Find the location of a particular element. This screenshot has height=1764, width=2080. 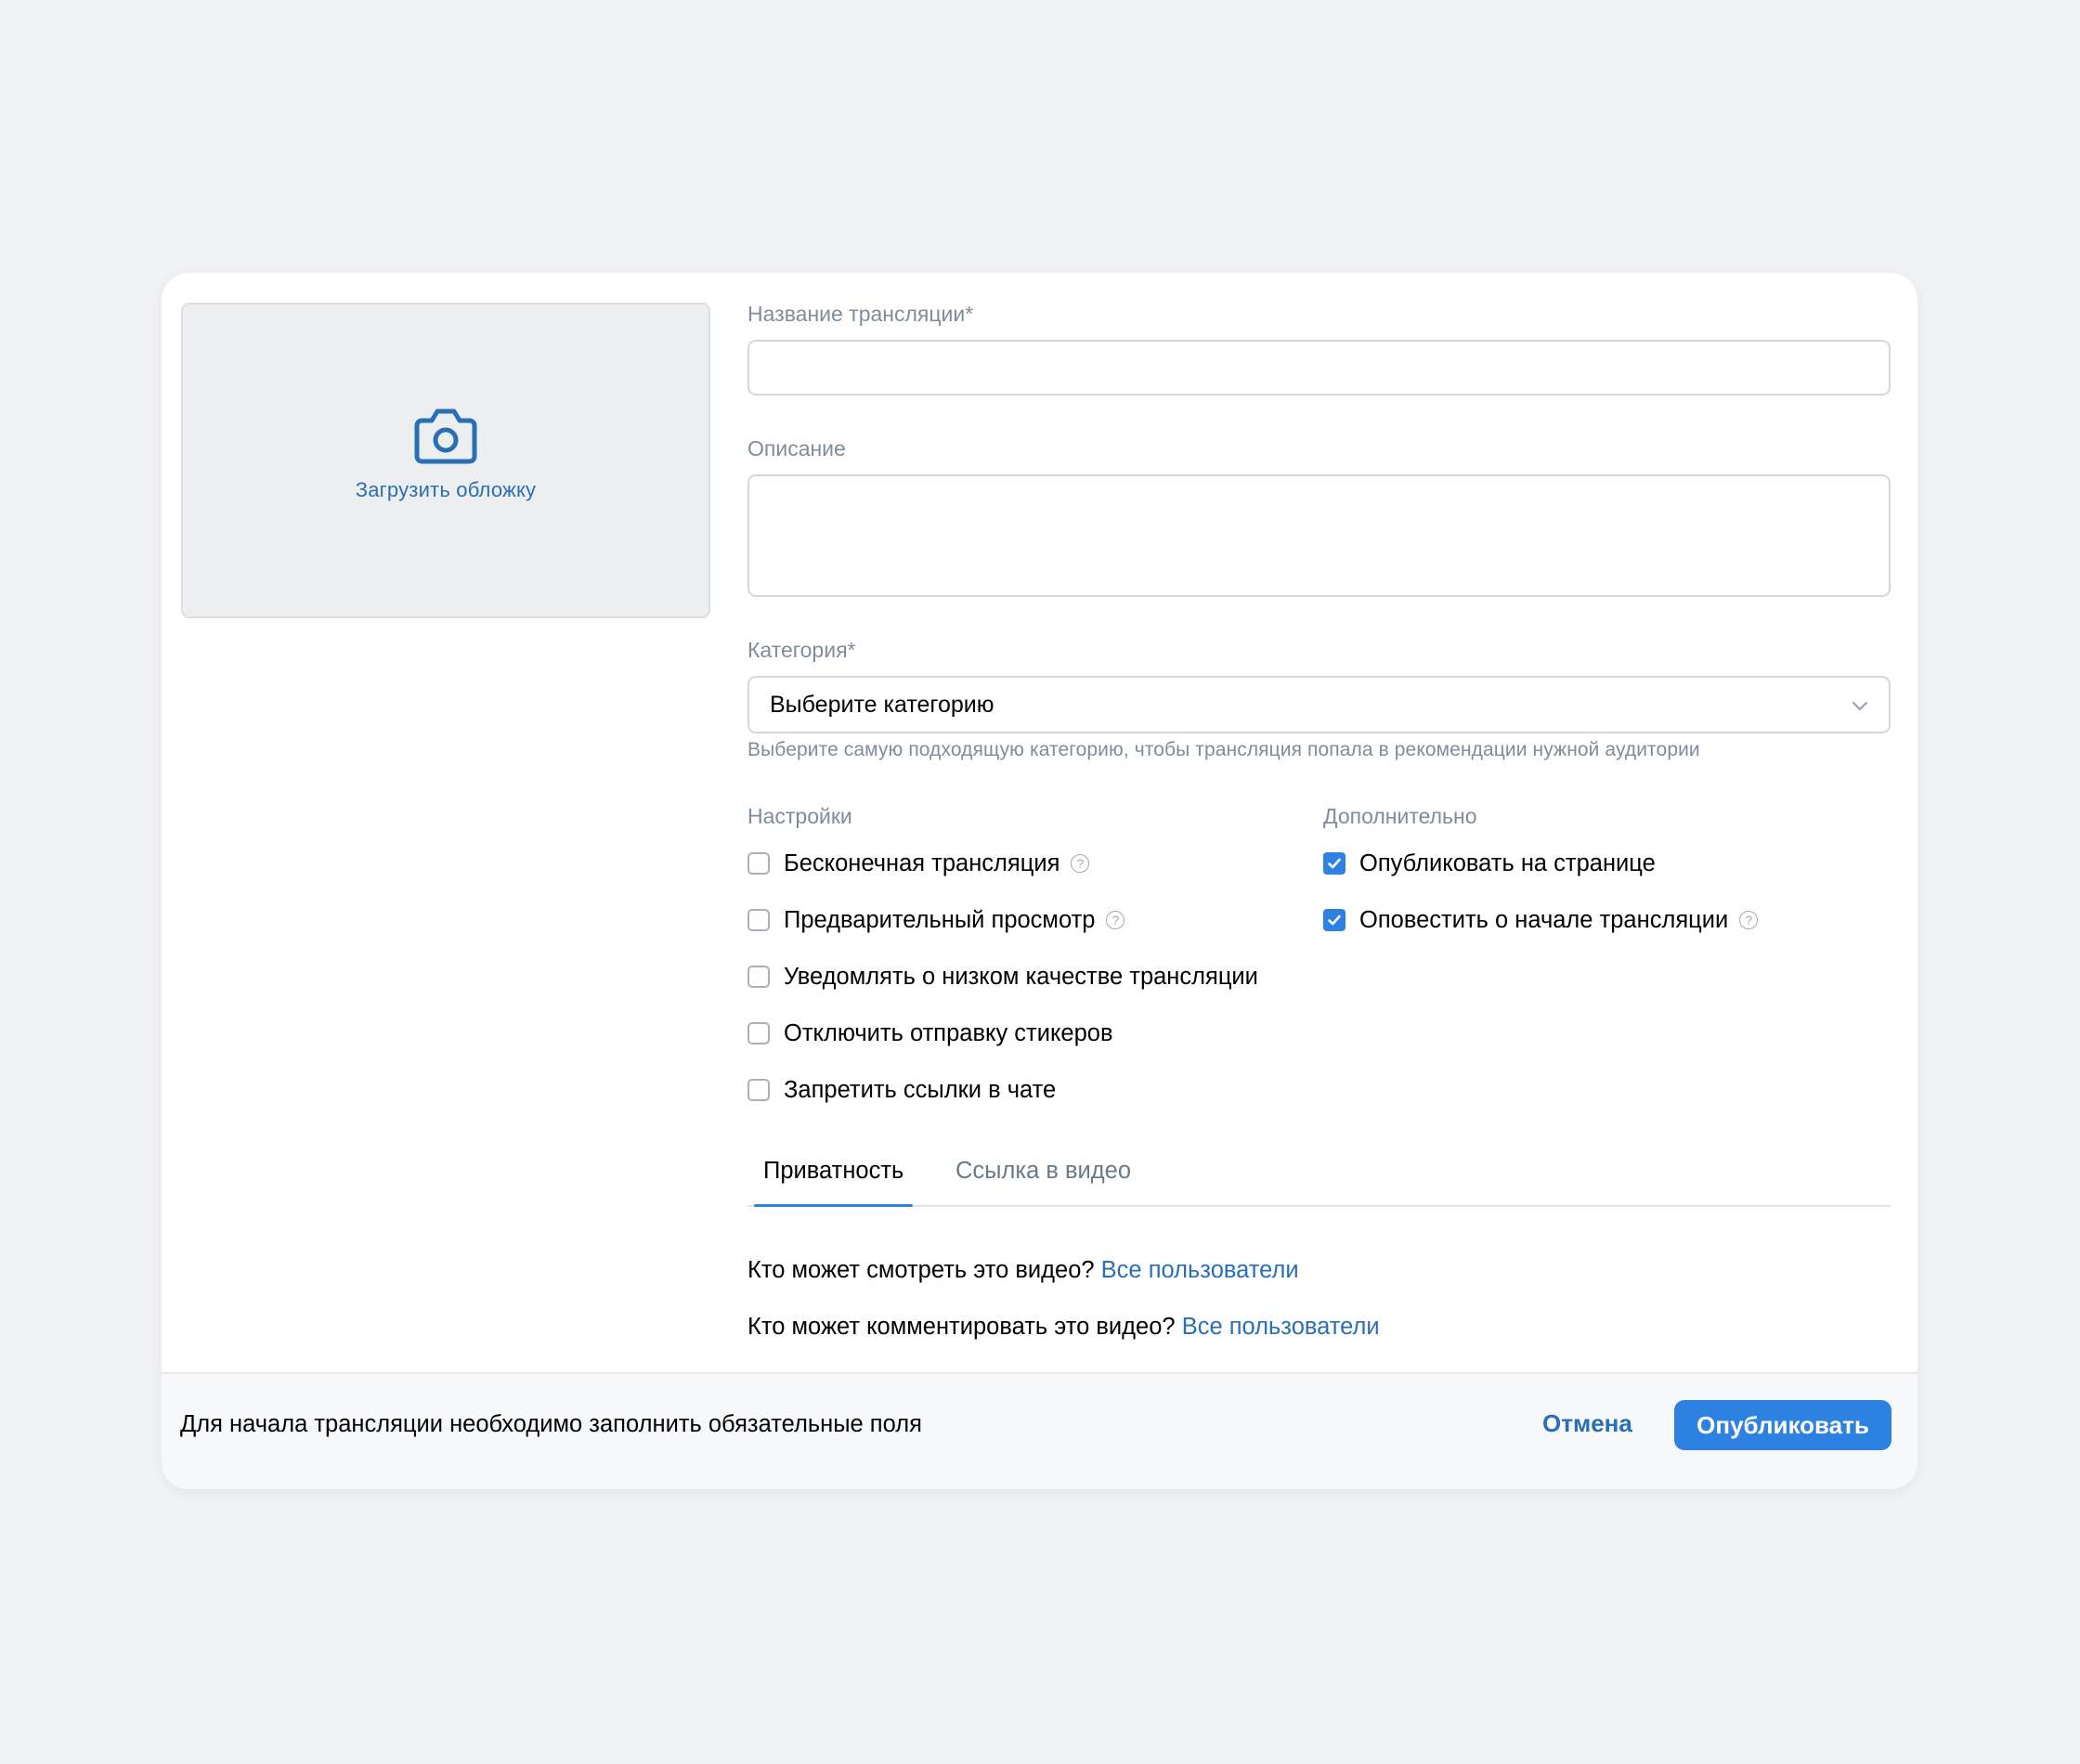

additional-label: Опубликовать на странице is located at coordinates (1507, 863).